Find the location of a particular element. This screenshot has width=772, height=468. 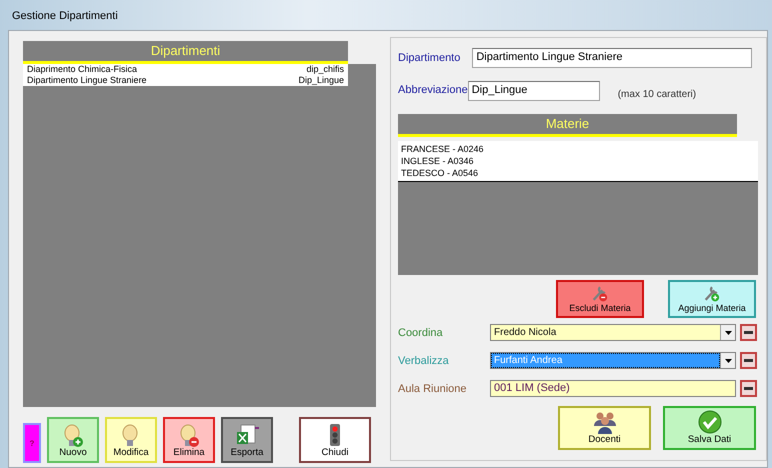

subject-item: TEDESCO - A0546 is located at coordinates (578, 173).